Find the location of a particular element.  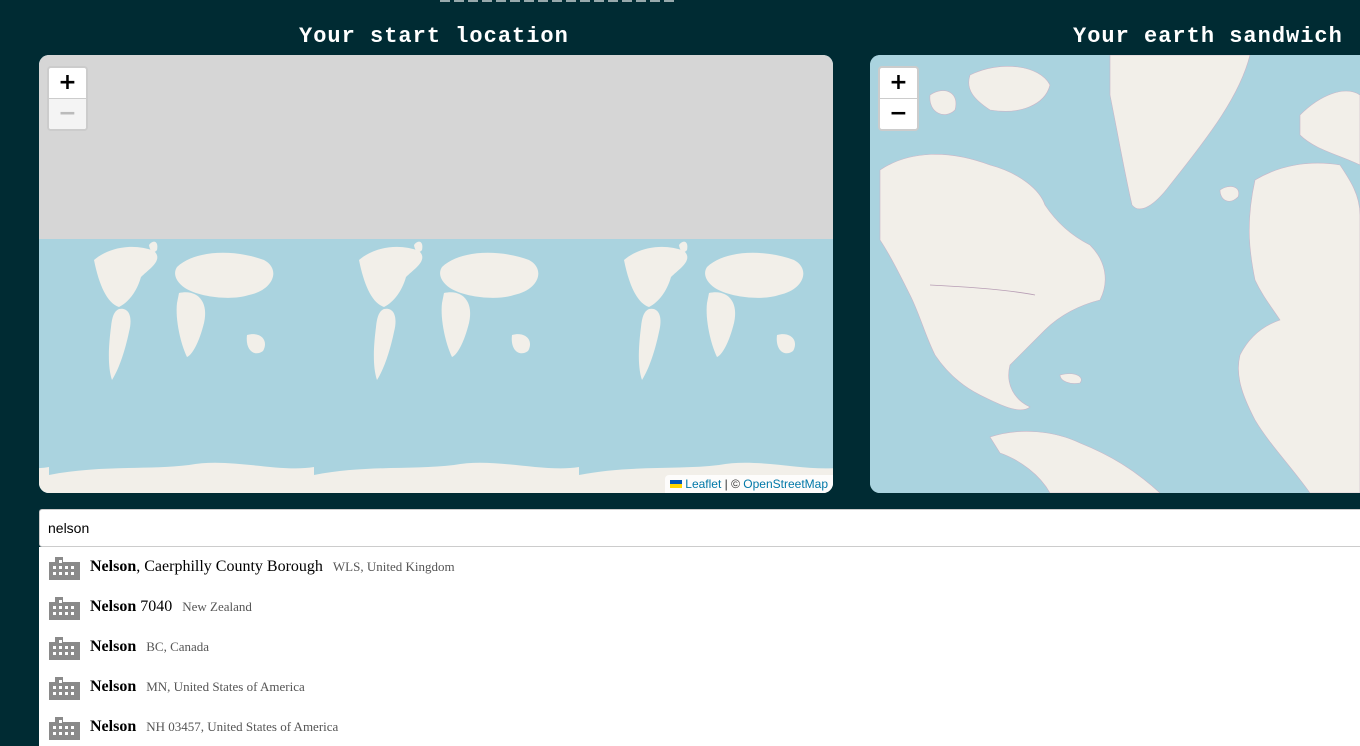

result-region: NH 03457, United States of America is located at coordinates (242, 726).